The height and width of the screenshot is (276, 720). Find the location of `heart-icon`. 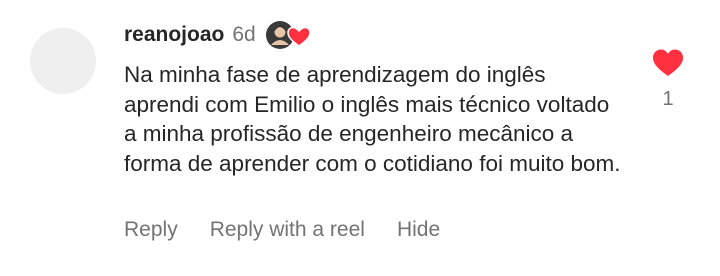

heart-icon is located at coordinates (668, 62).